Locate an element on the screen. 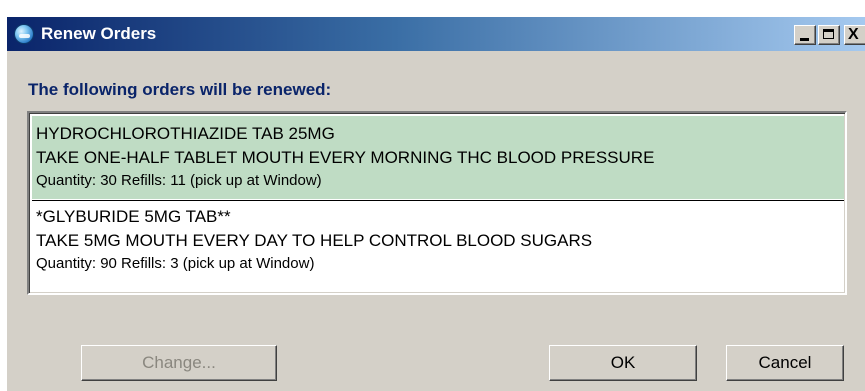 The image size is (865, 391). close-button: X is located at coordinates (854, 35).